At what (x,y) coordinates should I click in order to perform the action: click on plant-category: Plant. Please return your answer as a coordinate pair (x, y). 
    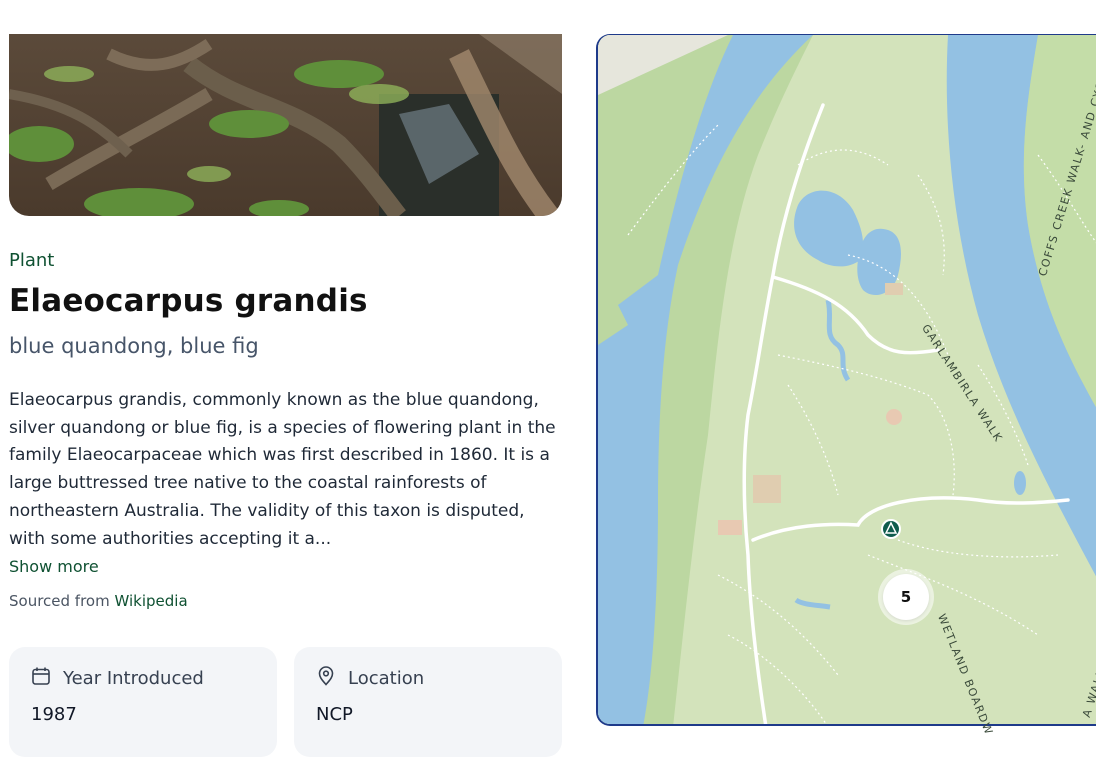
    Looking at the image, I should click on (32, 260).